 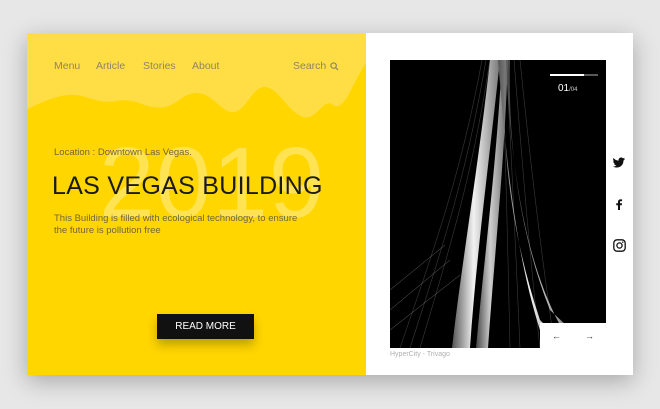 I want to click on prev-arrow-icon: ←, so click(x=556, y=336).